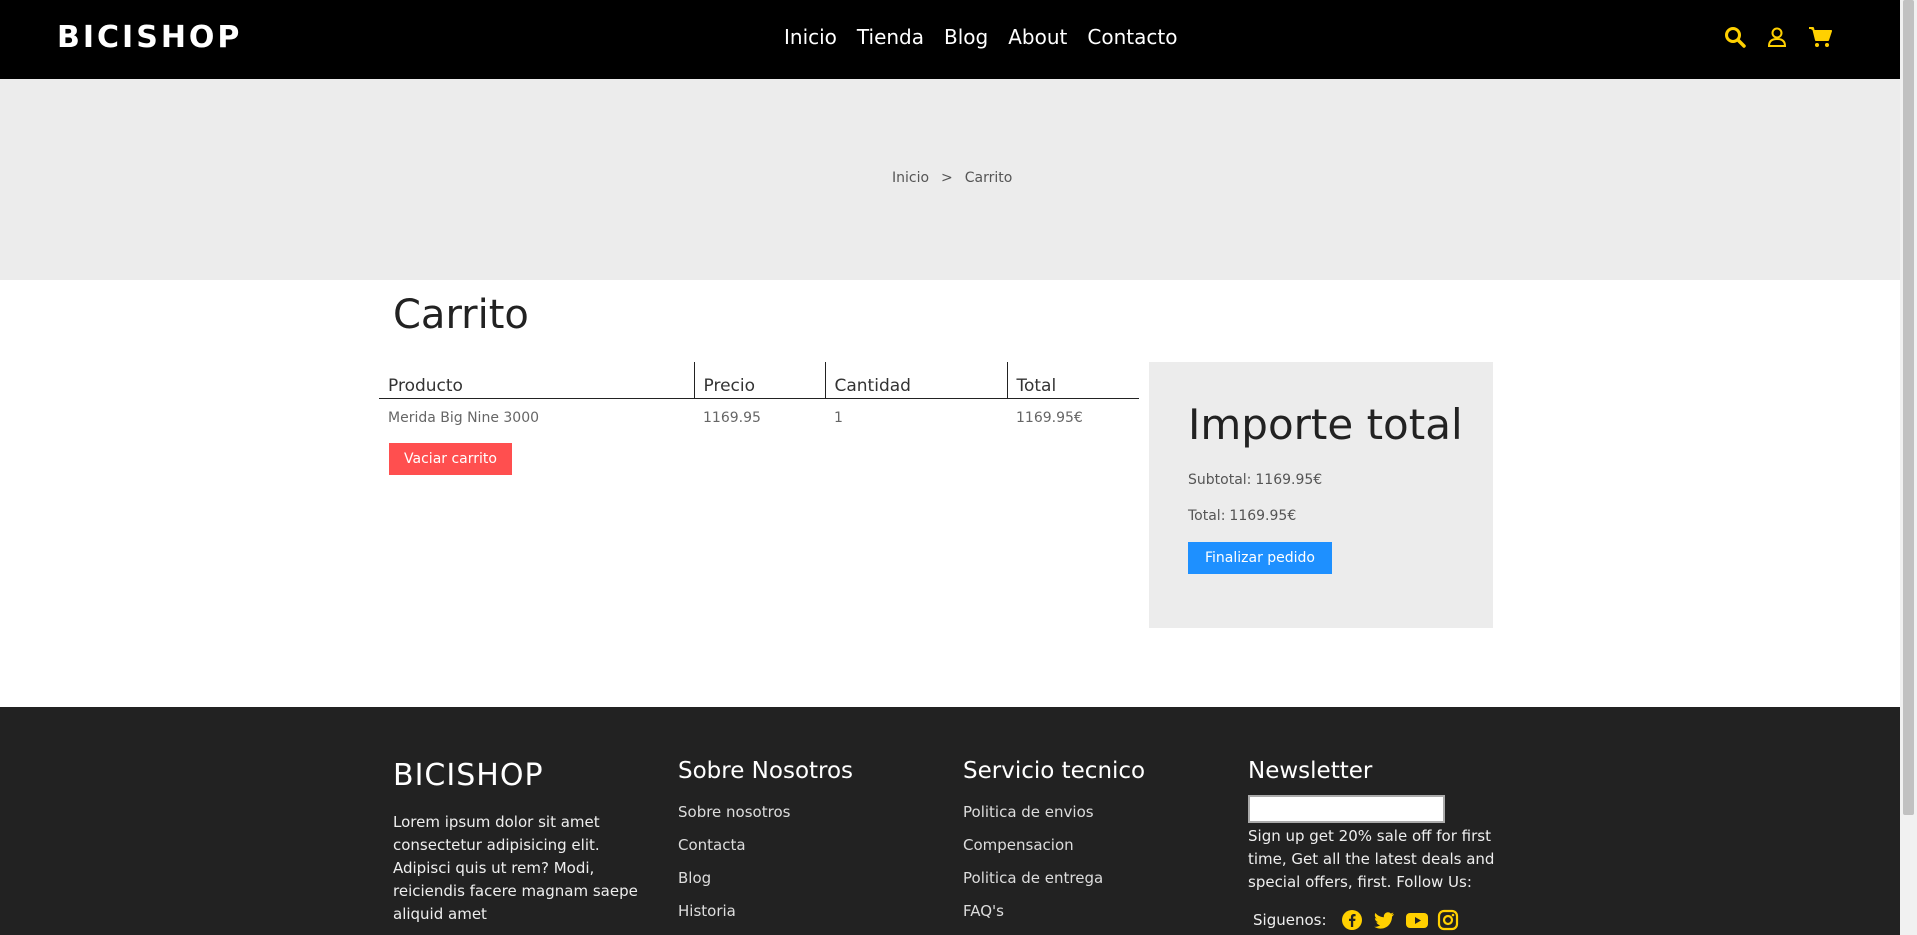 The image size is (1917, 935). What do you see at coordinates (766, 771) in the screenshot?
I see `footer-about-title: Sobre Nosotros` at bounding box center [766, 771].